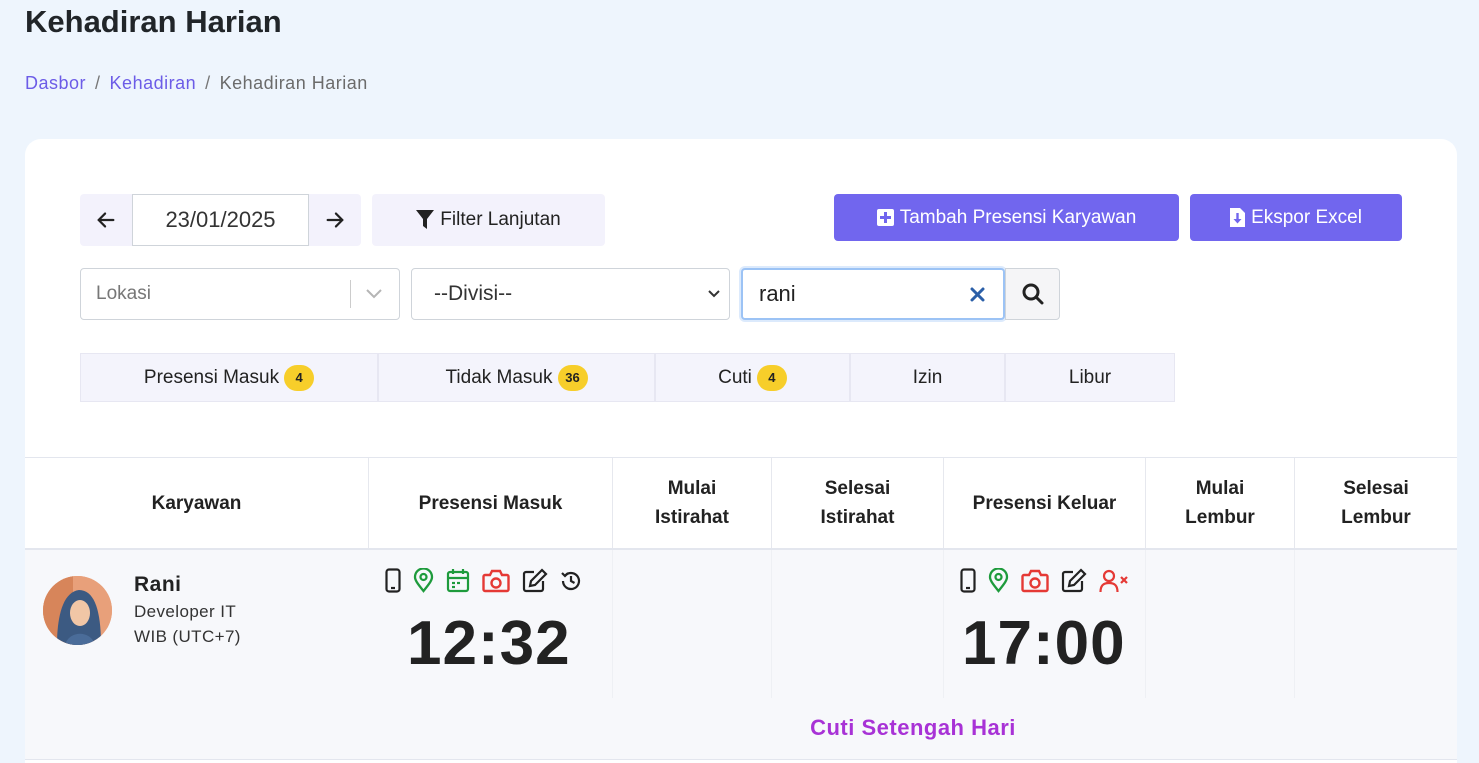 Image resolution: width=1479 pixels, height=763 pixels. I want to click on check-in-time: 12:32, so click(489, 643).